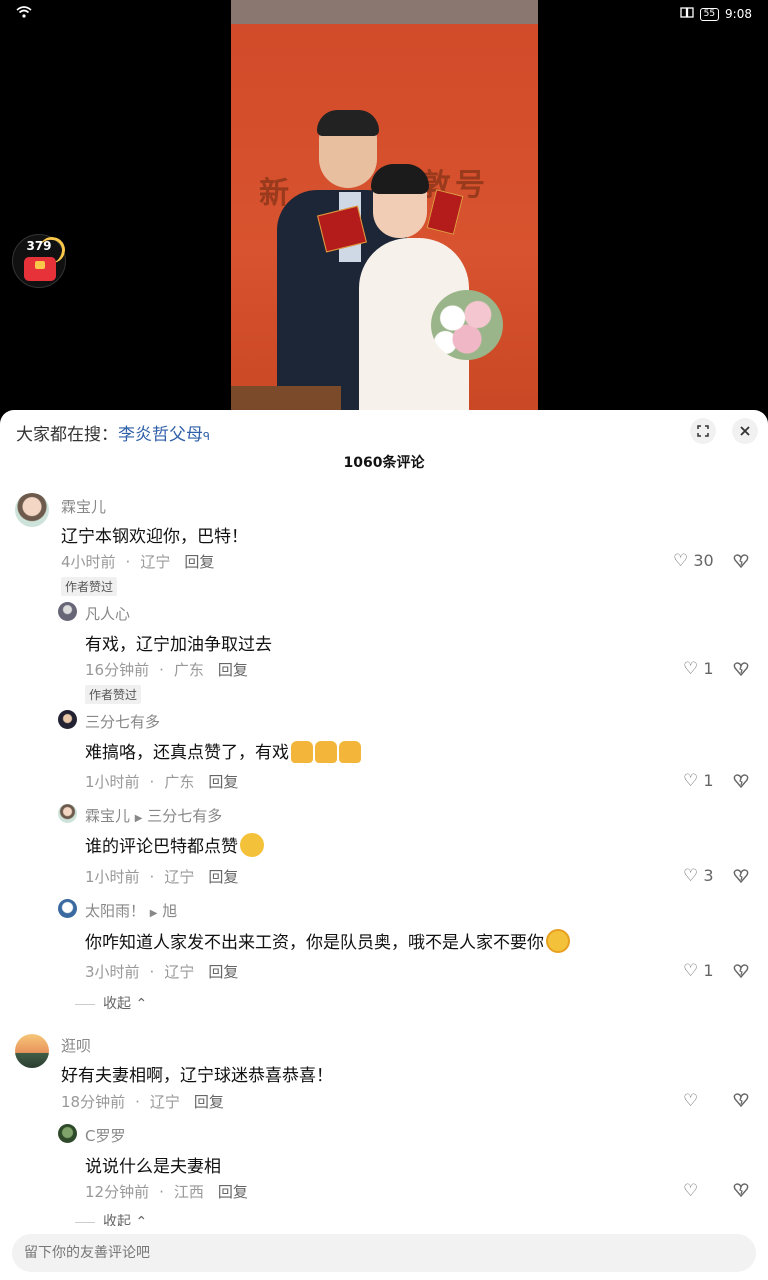 The height and width of the screenshot is (1280, 768). Describe the element at coordinates (141, 1004) in the screenshot. I see `chevron-up-icon: ⌃` at that location.